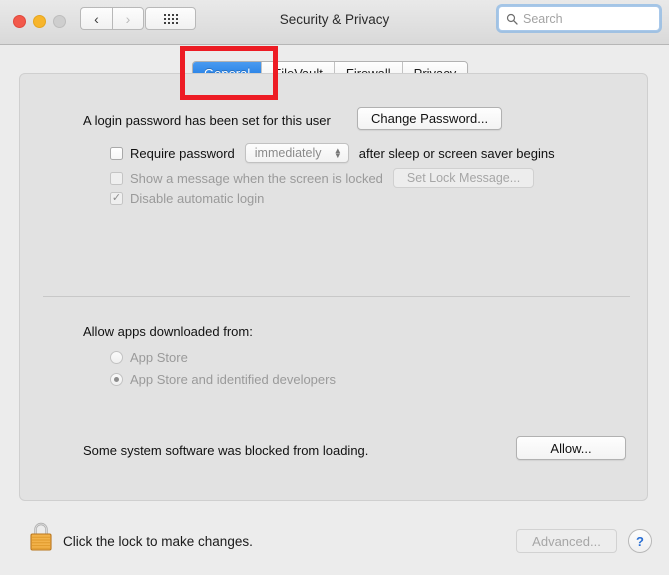 This screenshot has height=575, width=669. What do you see at coordinates (116, 178) in the screenshot?
I see `show-lock-message-checkbox` at bounding box center [116, 178].